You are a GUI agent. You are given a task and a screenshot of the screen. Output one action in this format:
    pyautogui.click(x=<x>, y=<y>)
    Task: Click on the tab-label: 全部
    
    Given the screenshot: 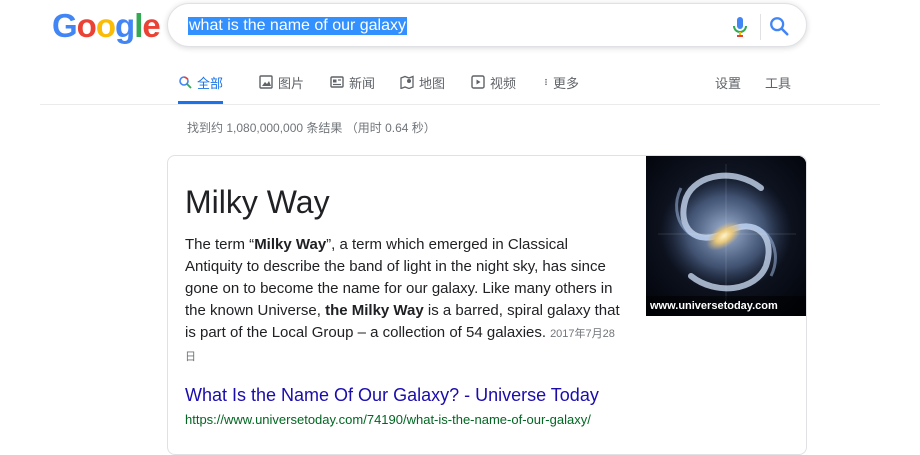 What is the action you would take?
    pyautogui.click(x=210, y=83)
    